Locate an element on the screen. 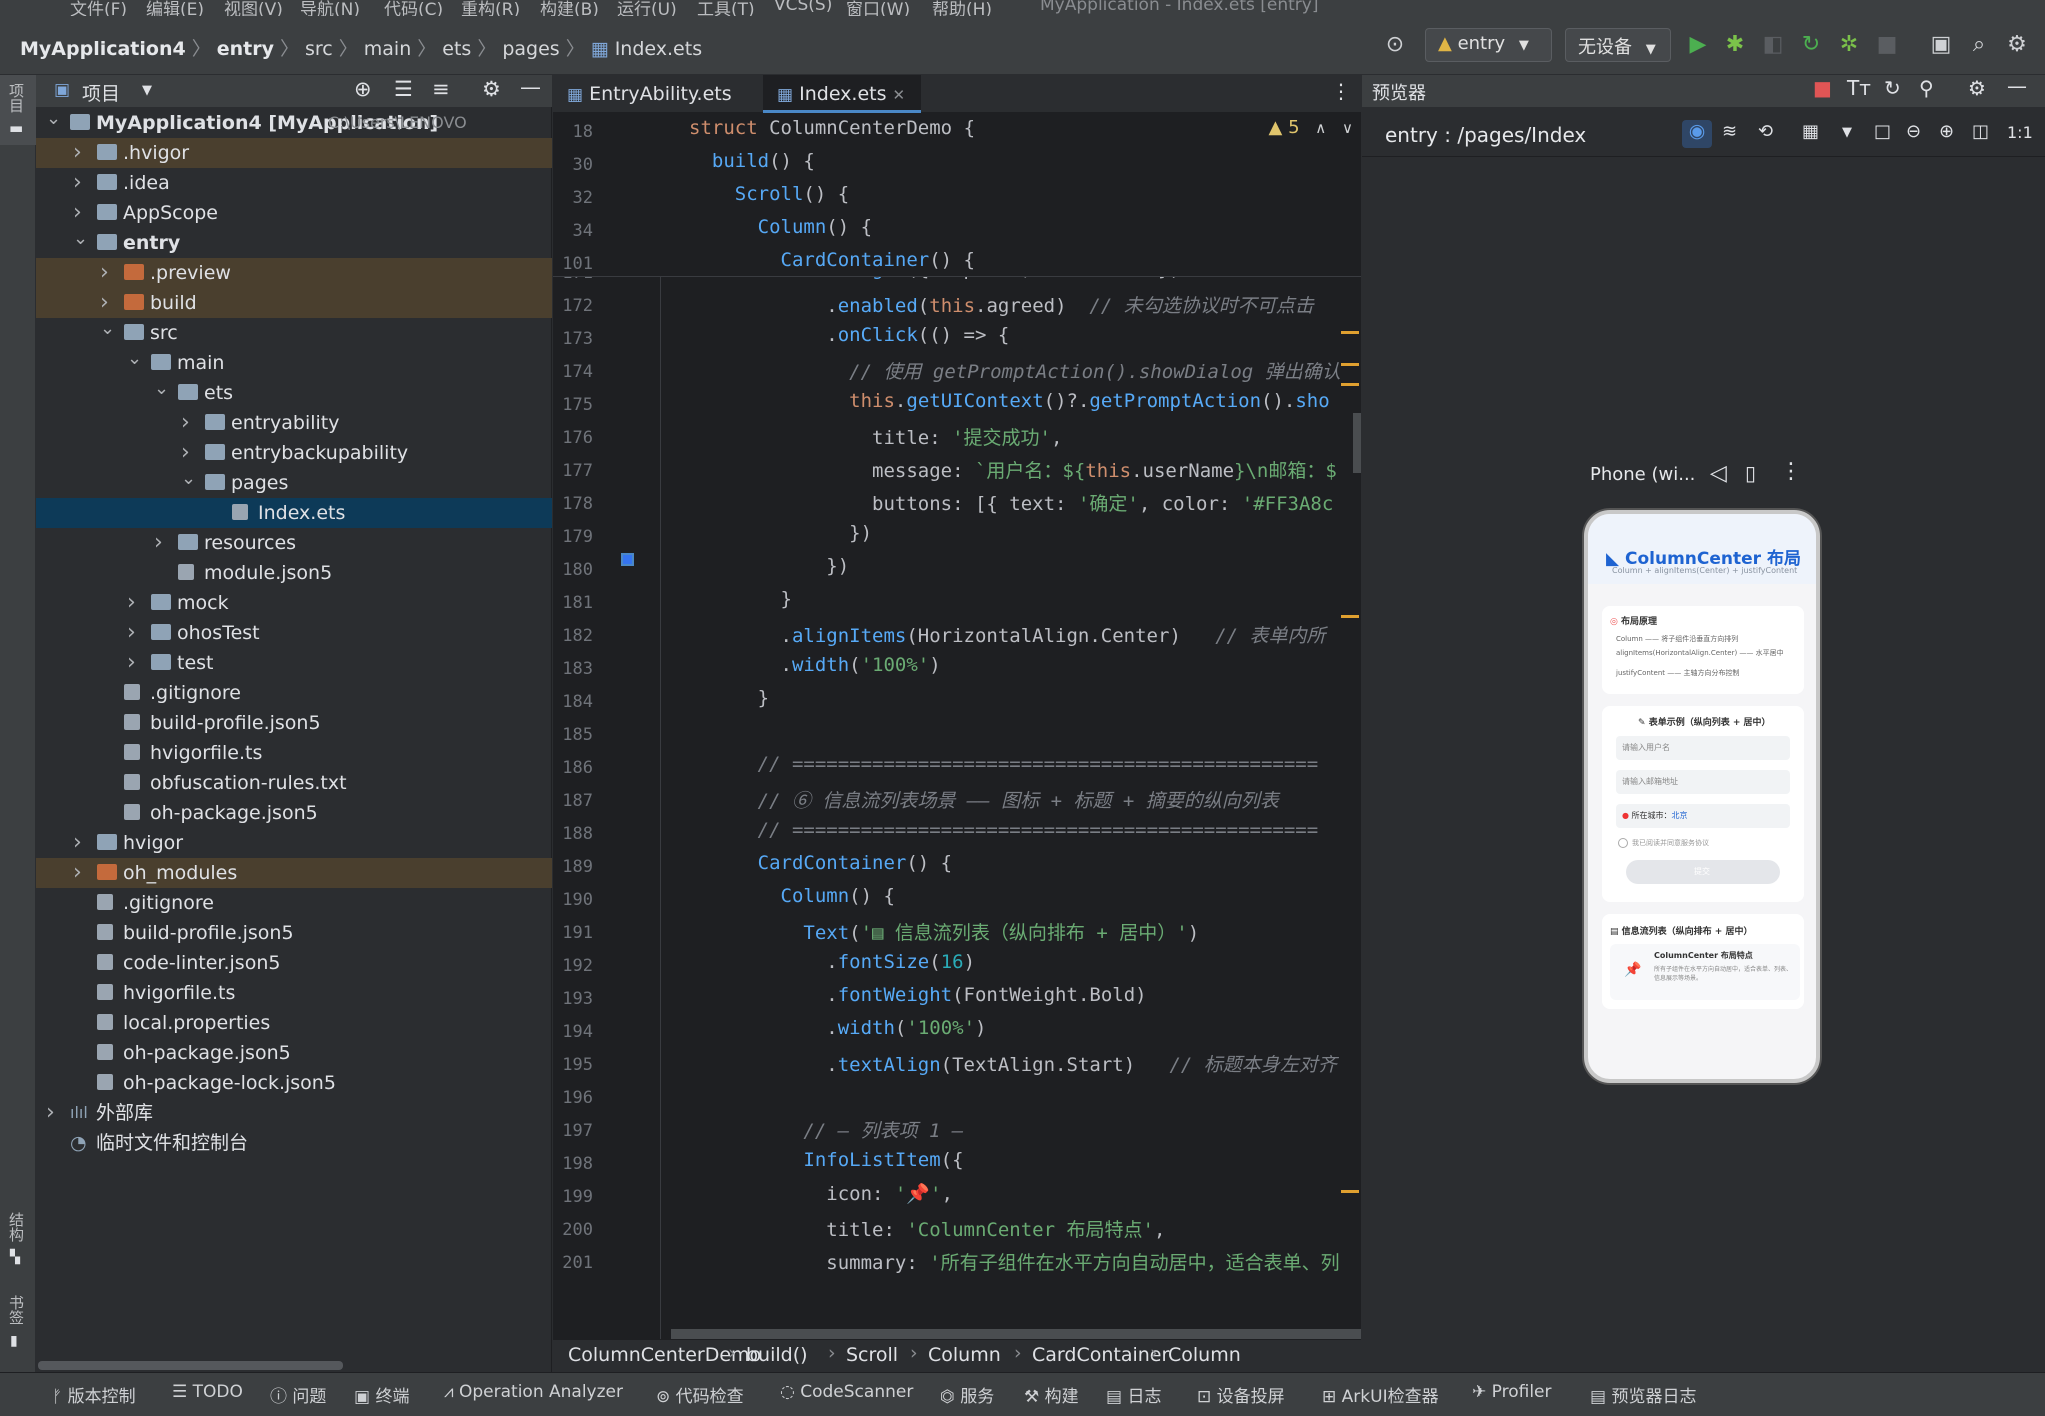 The height and width of the screenshot is (1416, 2045). tree-item: › AppScope is located at coordinates (294, 213).